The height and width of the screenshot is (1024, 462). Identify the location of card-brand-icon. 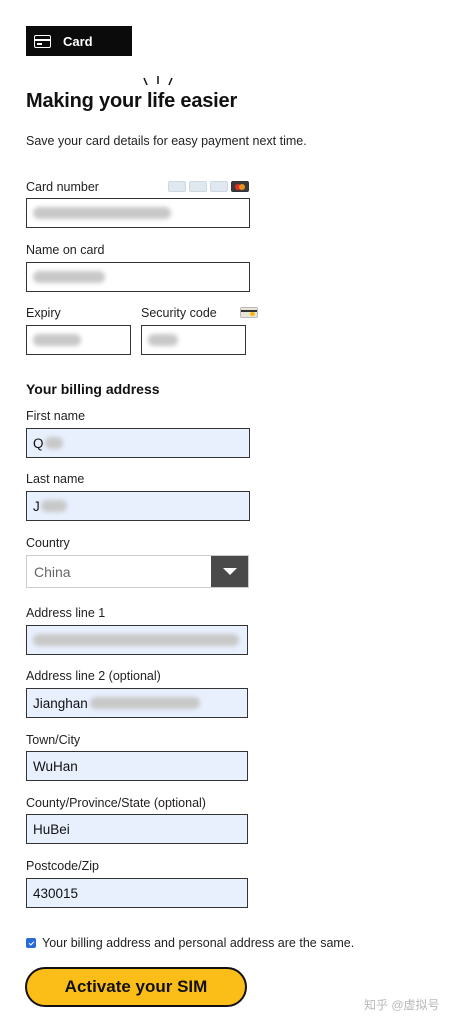
(219, 186).